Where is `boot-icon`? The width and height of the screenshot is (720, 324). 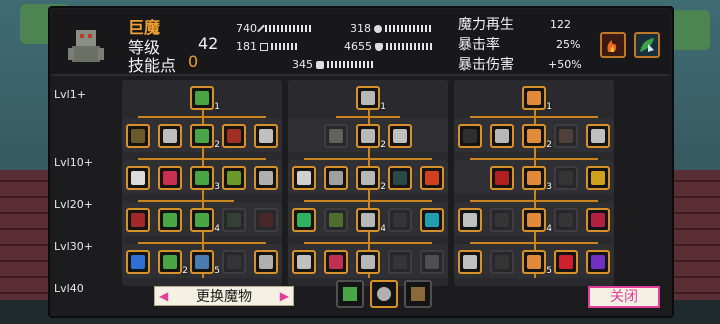 boot-icon is located at coordinates (320, 64).